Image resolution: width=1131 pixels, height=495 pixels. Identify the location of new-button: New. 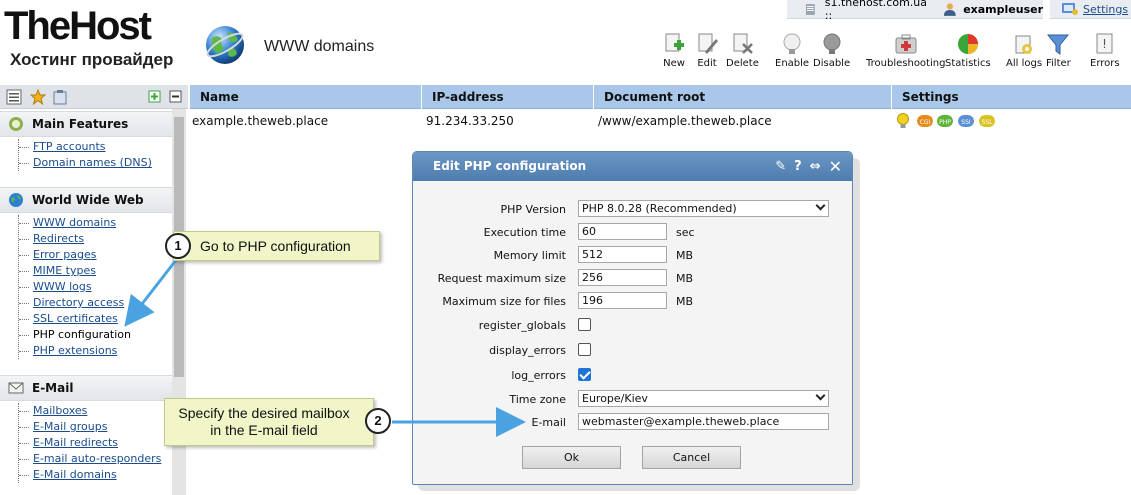
(674, 50).